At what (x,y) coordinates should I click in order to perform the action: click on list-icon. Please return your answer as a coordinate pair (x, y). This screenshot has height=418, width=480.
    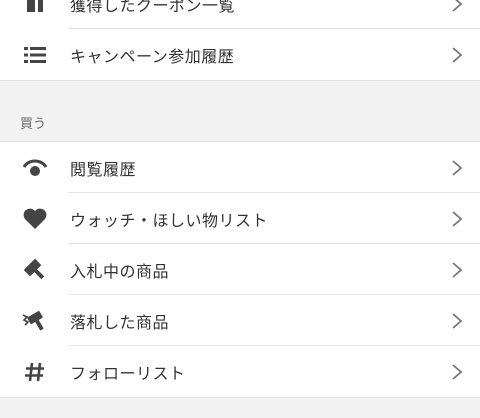
    Looking at the image, I should click on (35, 55).